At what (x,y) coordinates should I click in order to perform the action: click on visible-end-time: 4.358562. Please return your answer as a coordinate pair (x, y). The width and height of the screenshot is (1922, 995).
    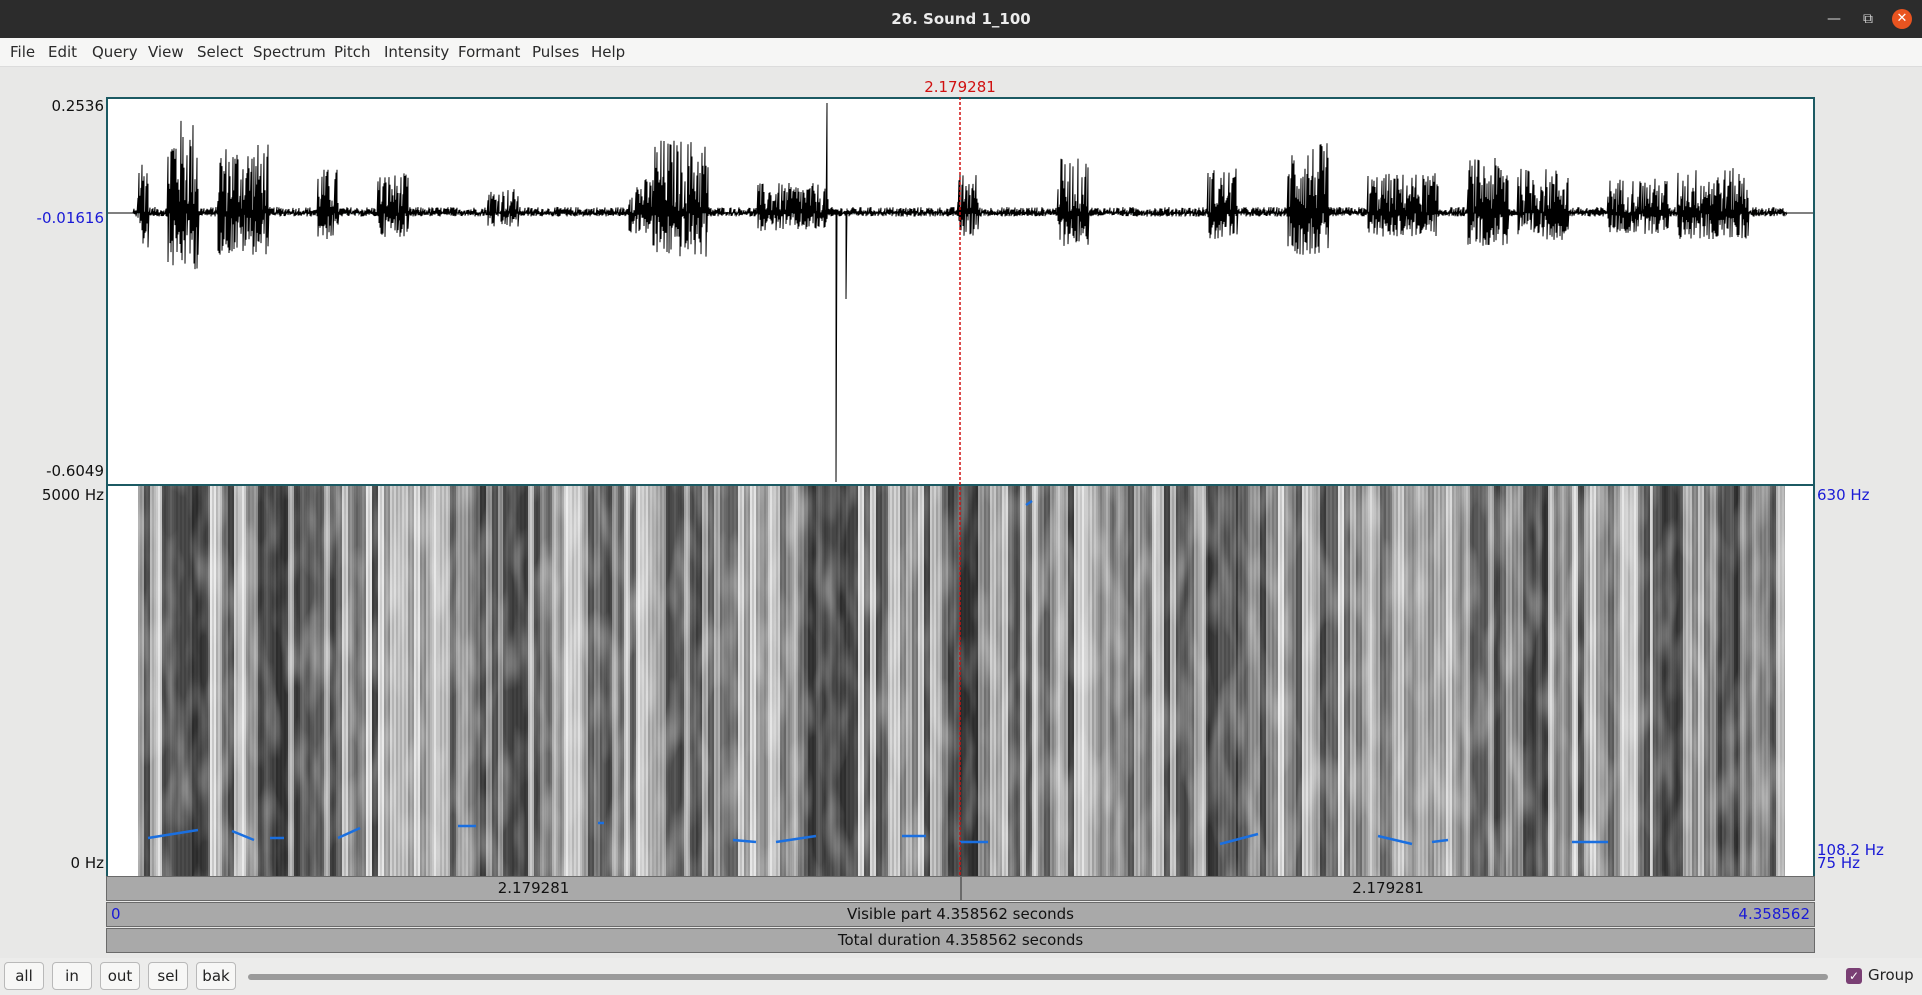
    Looking at the image, I should click on (1774, 914).